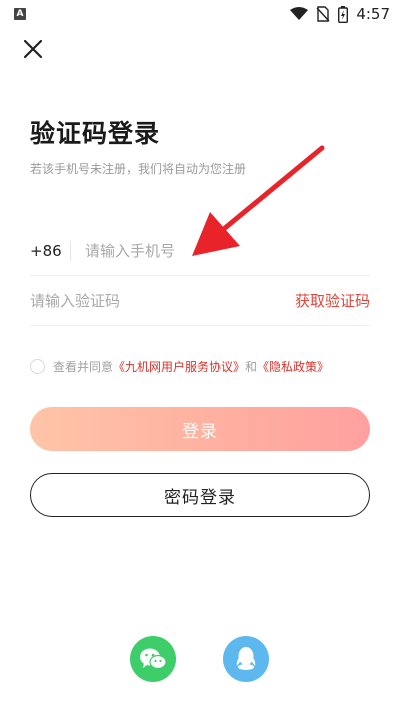  What do you see at coordinates (332, 300) in the screenshot?
I see `get-code-button: 获取验证码` at bounding box center [332, 300].